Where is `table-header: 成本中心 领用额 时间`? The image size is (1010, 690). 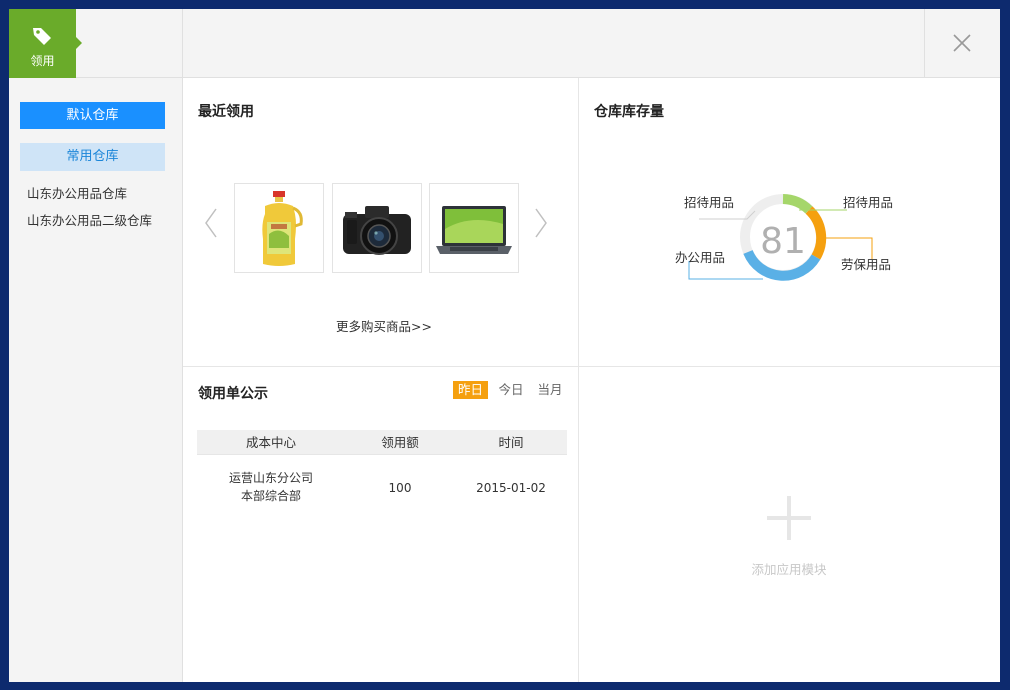 table-header: 成本中心 领用额 时间 is located at coordinates (382, 442).